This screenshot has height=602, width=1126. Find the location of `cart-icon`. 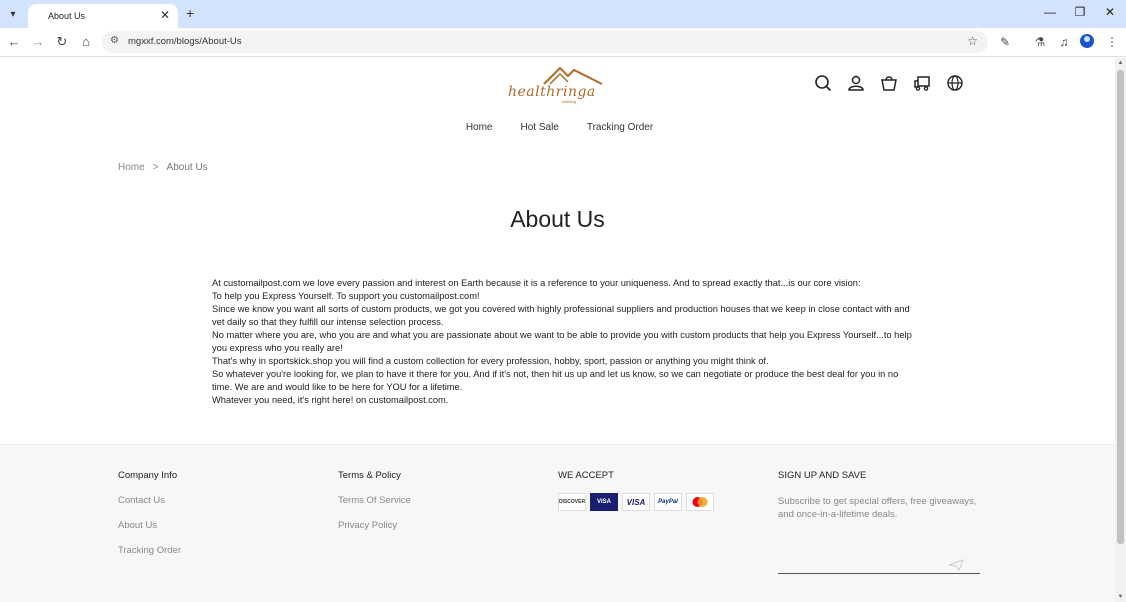

cart-icon is located at coordinates (888, 82).